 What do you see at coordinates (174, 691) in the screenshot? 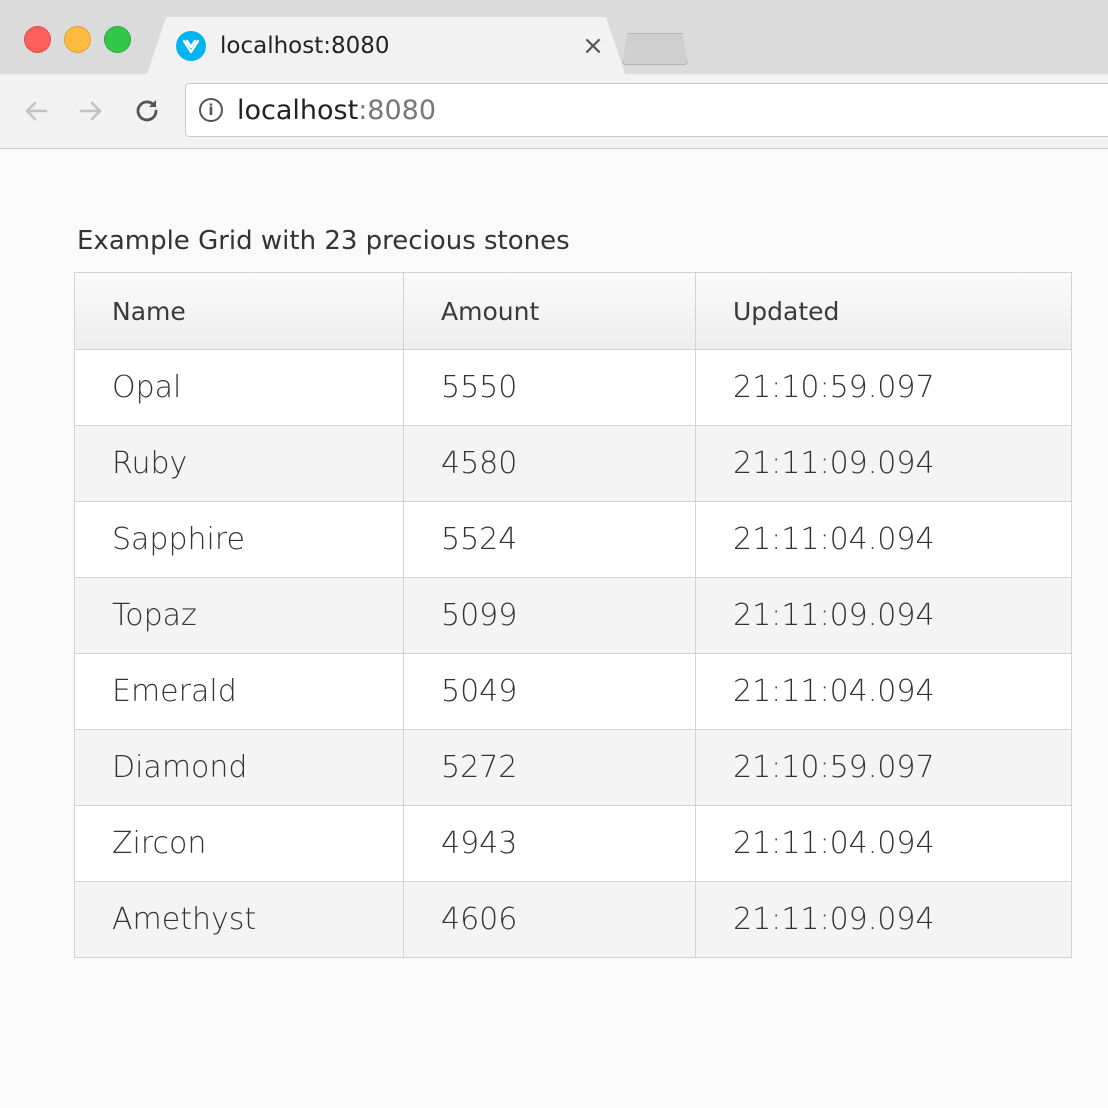
I see `cell-name: Emerald` at bounding box center [174, 691].